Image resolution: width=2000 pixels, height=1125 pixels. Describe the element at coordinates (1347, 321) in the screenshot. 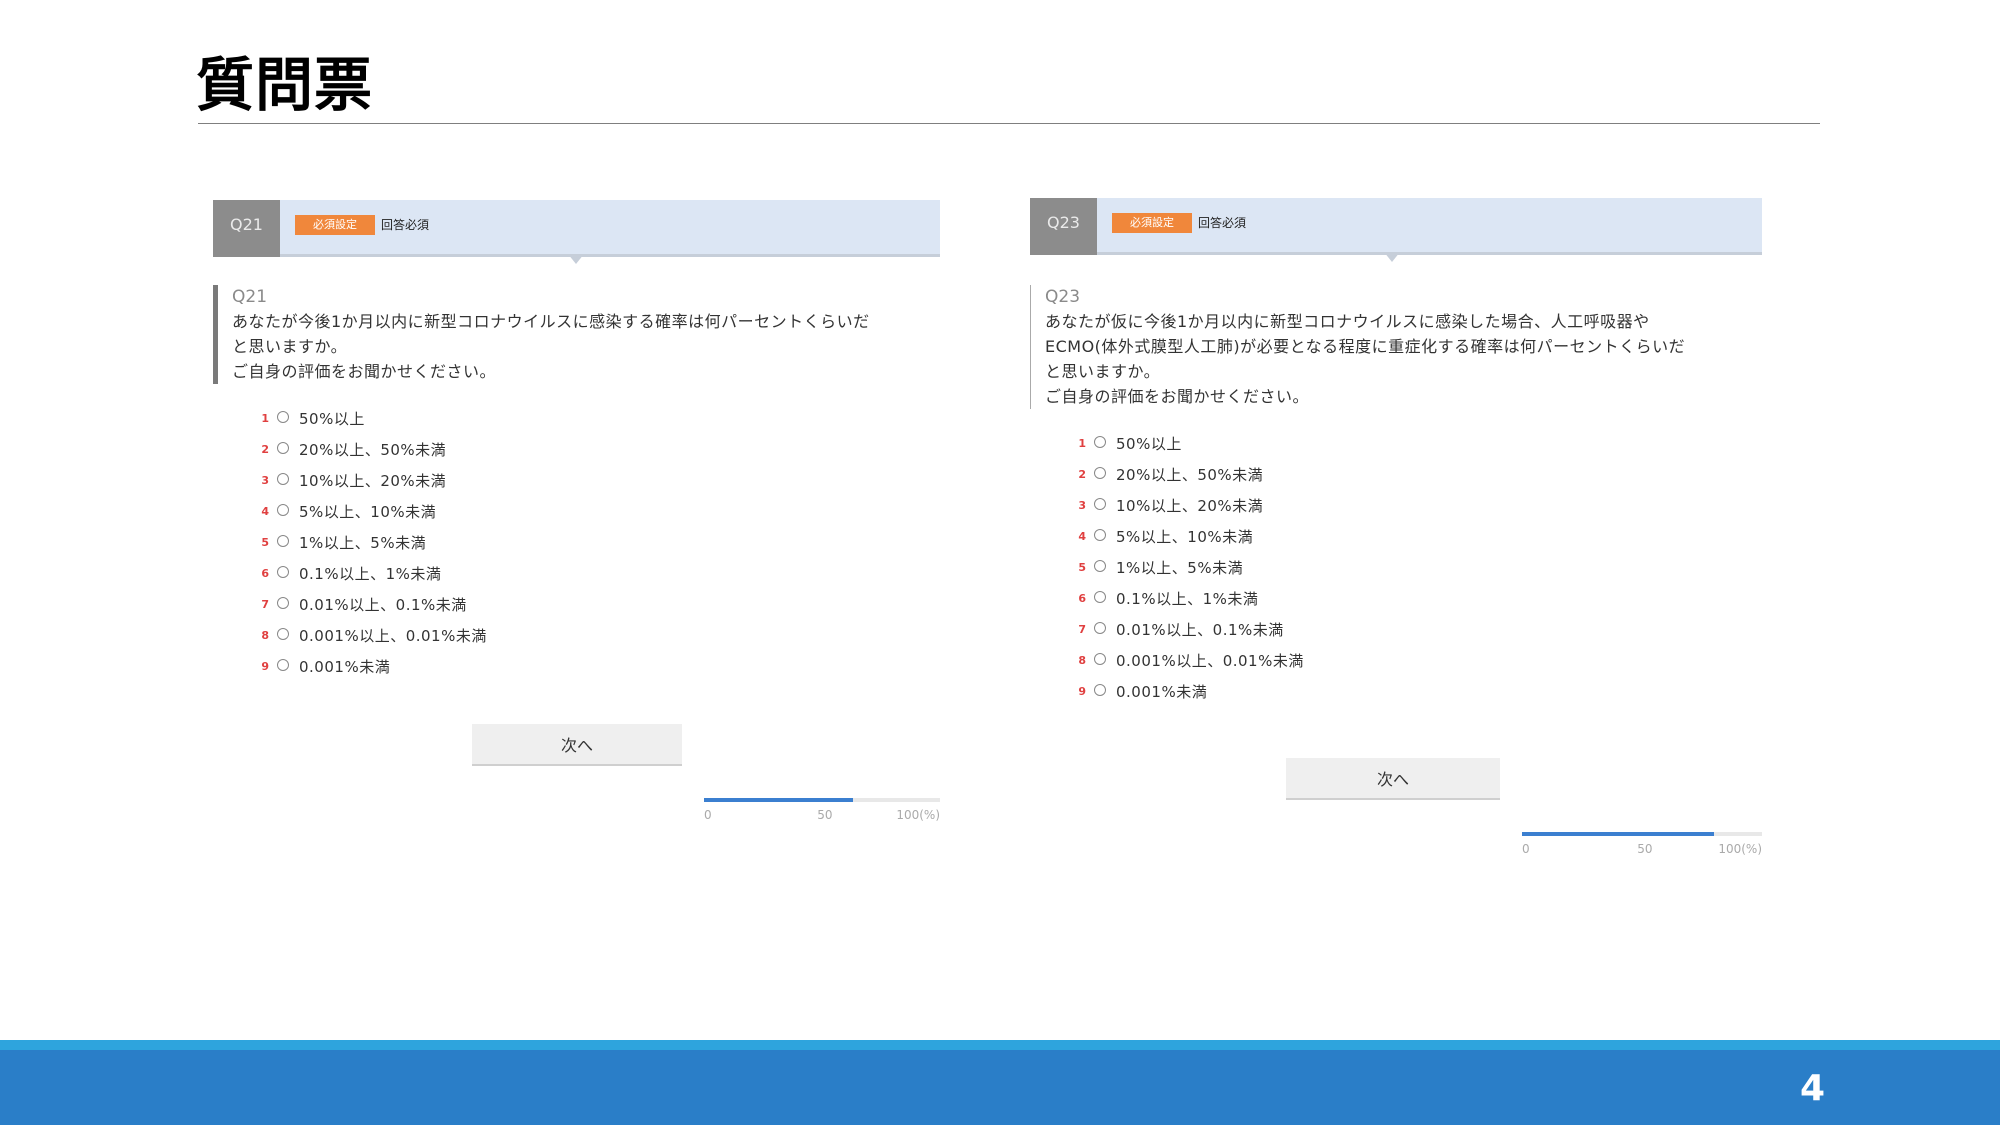

I see `question-line: あなたが仮に今後1か月以内に新型コロナウイルスに感染した場合、人工呼吸器や` at that location.